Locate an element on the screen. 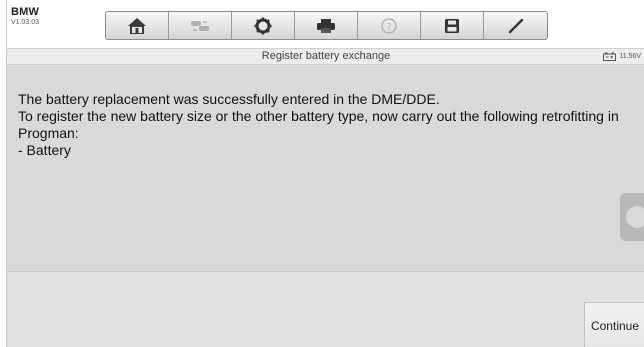  car-swap-icon is located at coordinates (200, 25).